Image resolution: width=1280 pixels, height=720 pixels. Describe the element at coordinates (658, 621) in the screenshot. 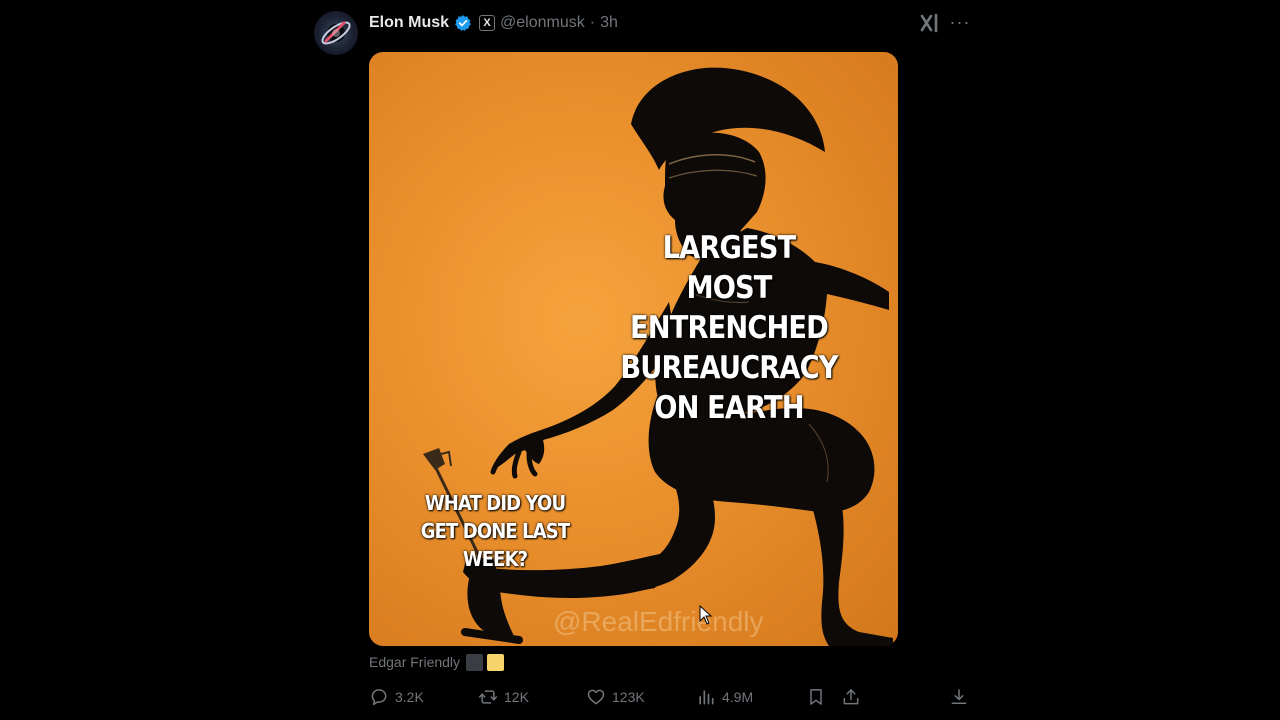

I see `image-watermark: @RealEdfriendly` at that location.